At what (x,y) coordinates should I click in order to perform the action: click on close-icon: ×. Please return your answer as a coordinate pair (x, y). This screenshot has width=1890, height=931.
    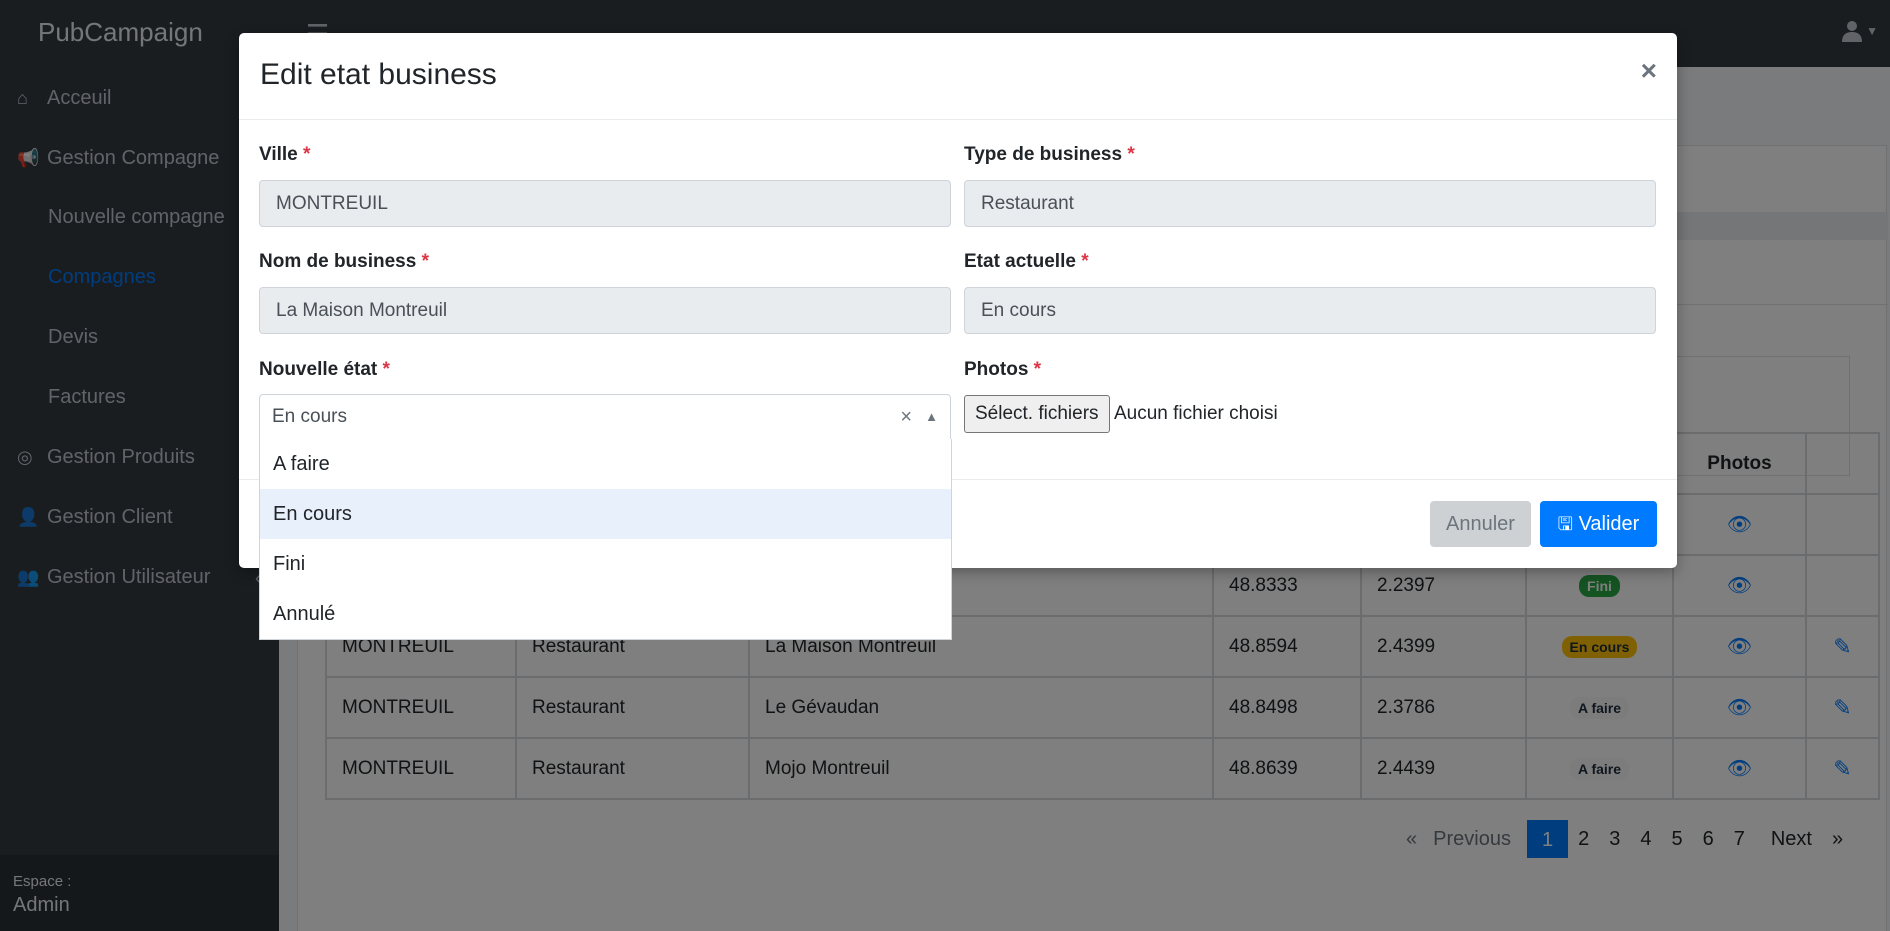
    Looking at the image, I should click on (1649, 71).